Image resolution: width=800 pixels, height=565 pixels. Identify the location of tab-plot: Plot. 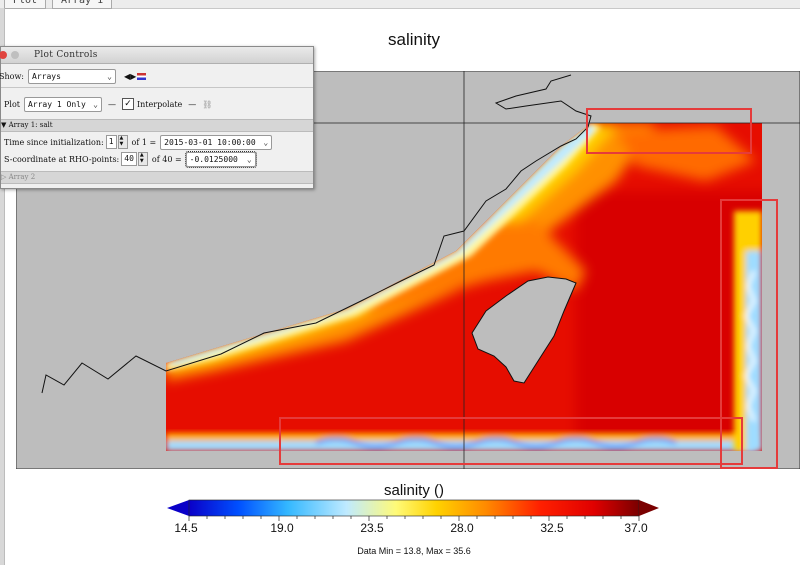
(25, 4).